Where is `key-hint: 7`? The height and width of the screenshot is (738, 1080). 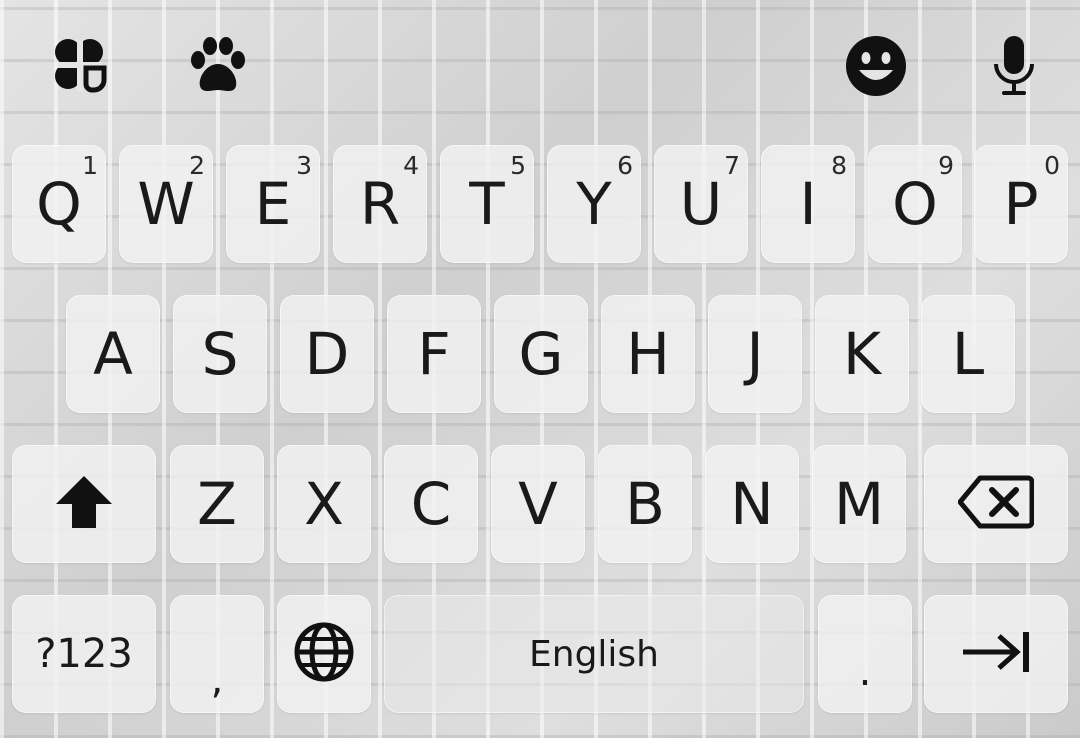
key-hint: 7 is located at coordinates (732, 165).